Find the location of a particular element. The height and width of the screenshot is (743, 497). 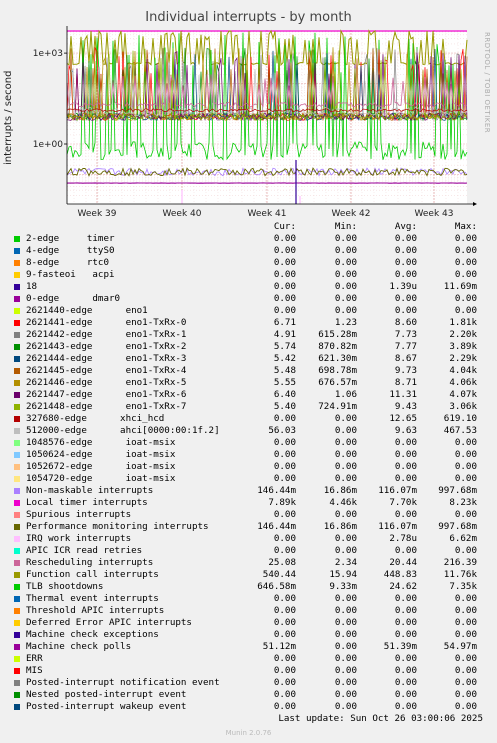

x-tick-label: Week 43 is located at coordinates (434, 214).